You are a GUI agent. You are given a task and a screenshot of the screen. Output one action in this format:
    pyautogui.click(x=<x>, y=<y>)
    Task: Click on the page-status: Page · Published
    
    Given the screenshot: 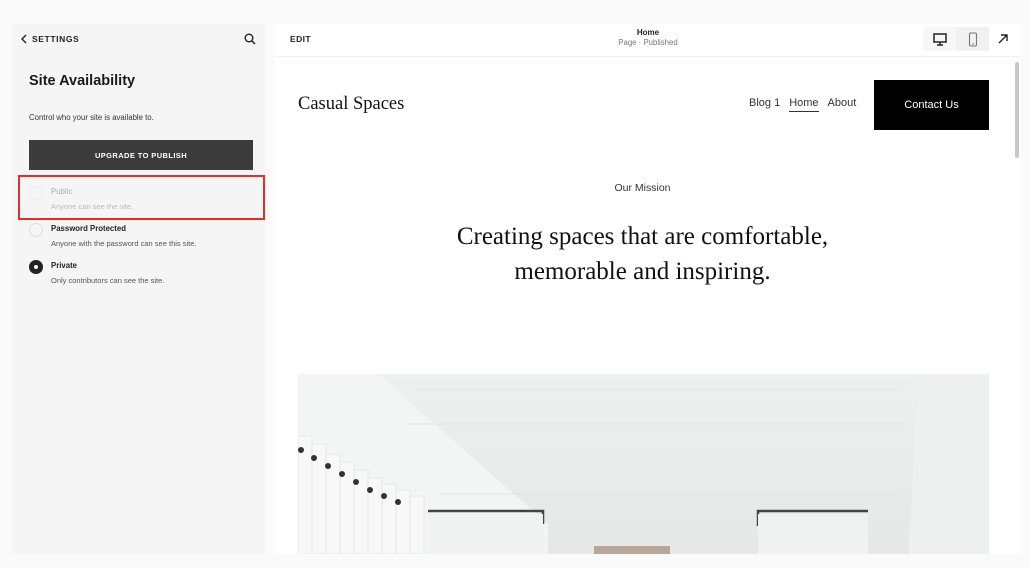 What is the action you would take?
    pyautogui.click(x=648, y=42)
    